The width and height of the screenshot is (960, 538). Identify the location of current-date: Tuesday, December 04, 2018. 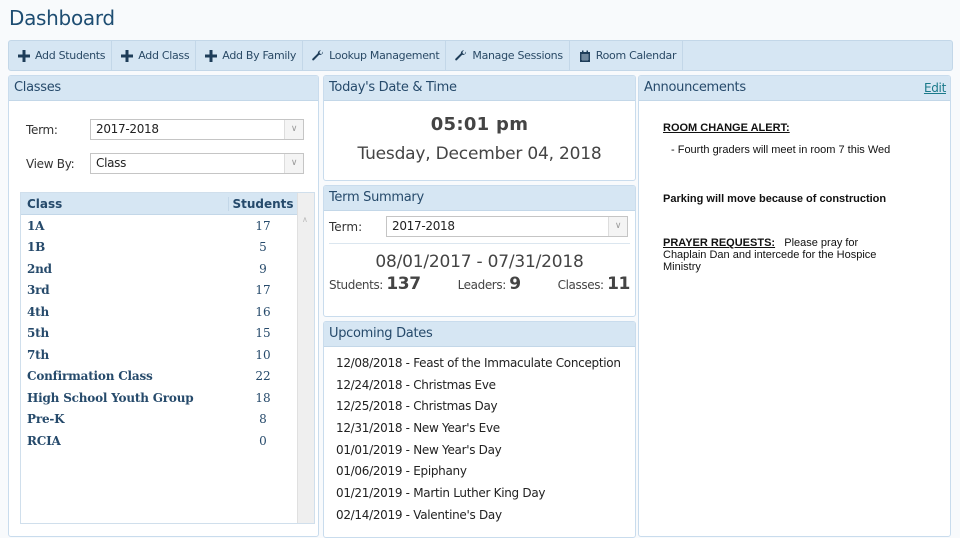
(479, 154).